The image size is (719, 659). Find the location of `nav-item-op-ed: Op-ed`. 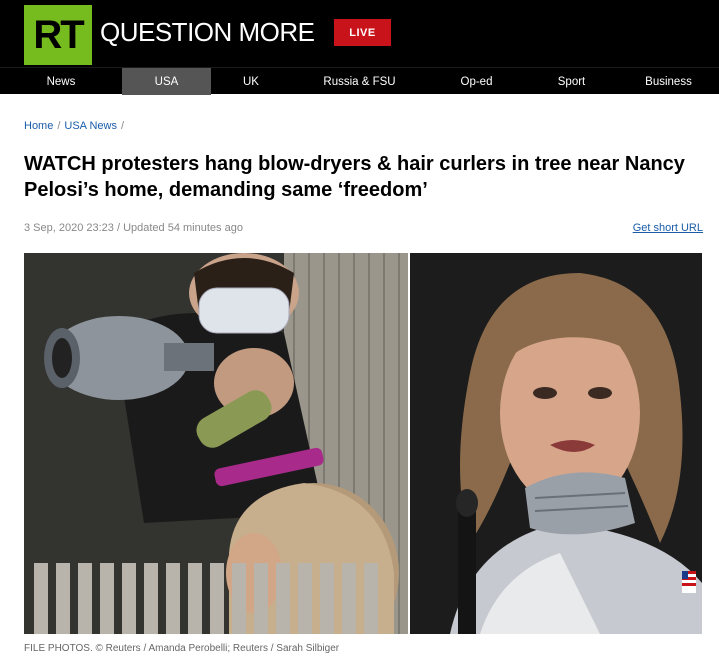

nav-item-op-ed: Op-ed is located at coordinates (476, 81).